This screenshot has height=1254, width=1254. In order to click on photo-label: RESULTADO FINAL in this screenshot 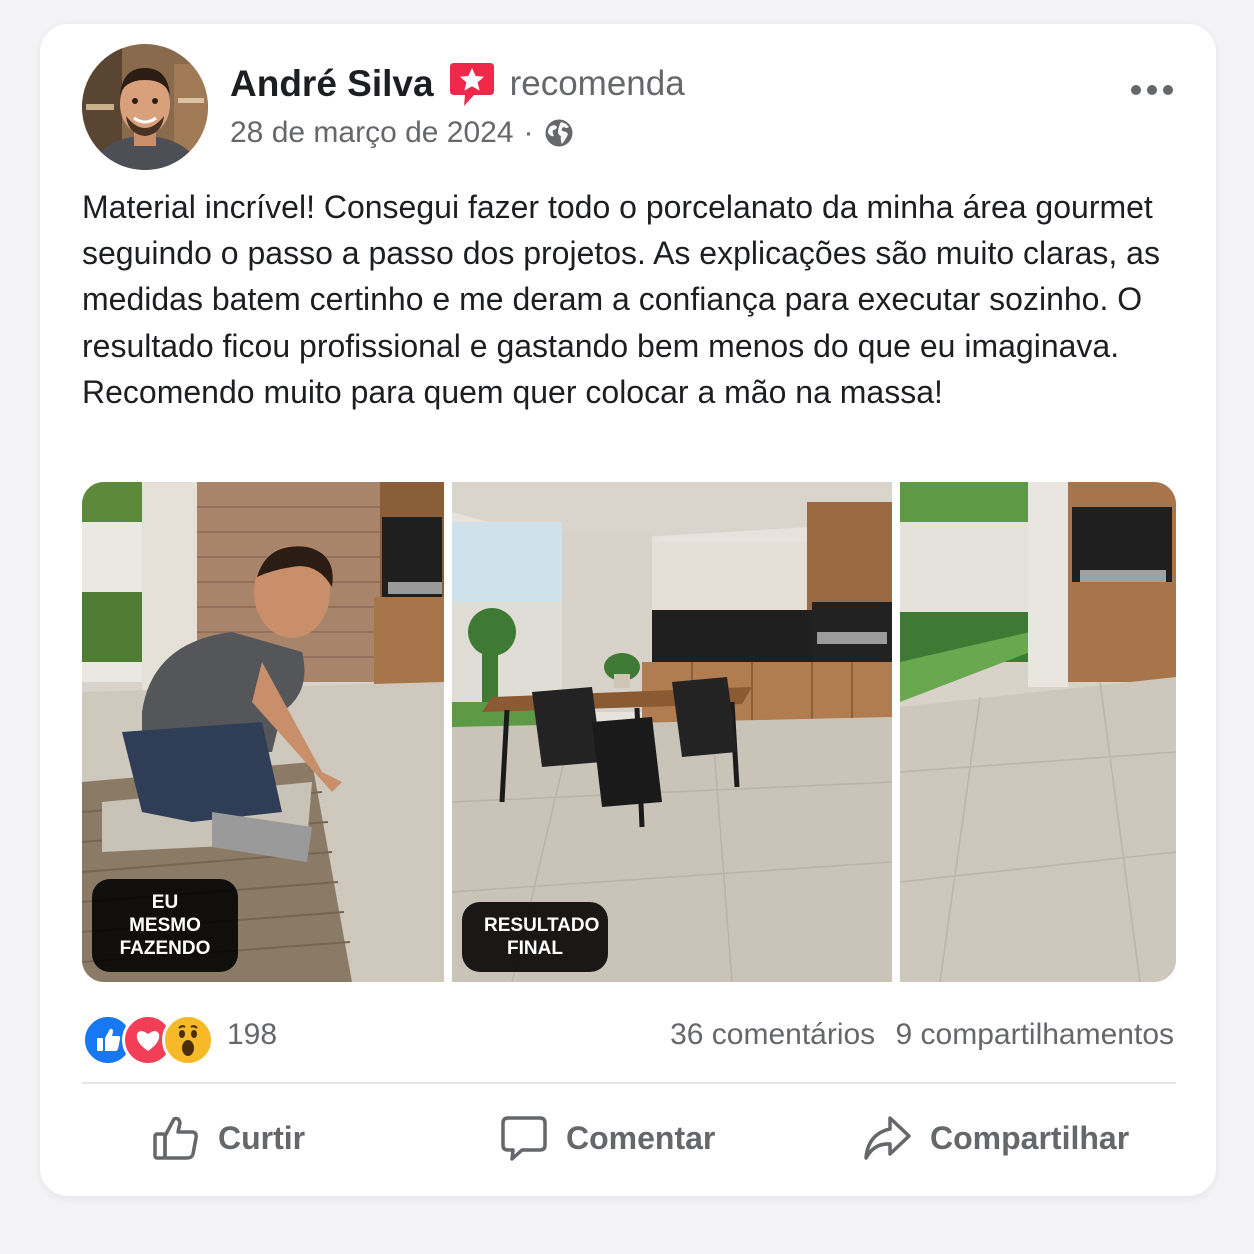, I will do `click(535, 937)`.